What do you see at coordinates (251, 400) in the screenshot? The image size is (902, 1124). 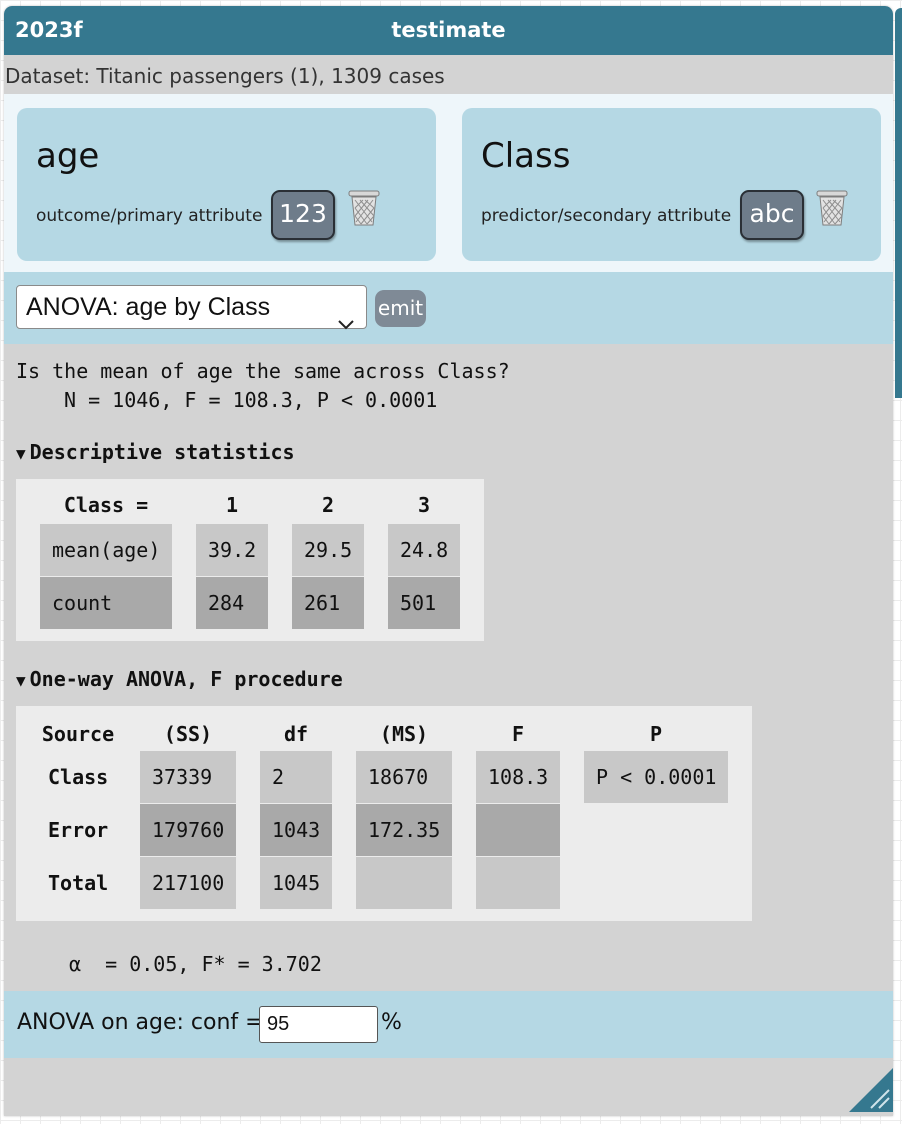 I see `result-summary: N = 1046, F = 108.3, P < 0.0001` at bounding box center [251, 400].